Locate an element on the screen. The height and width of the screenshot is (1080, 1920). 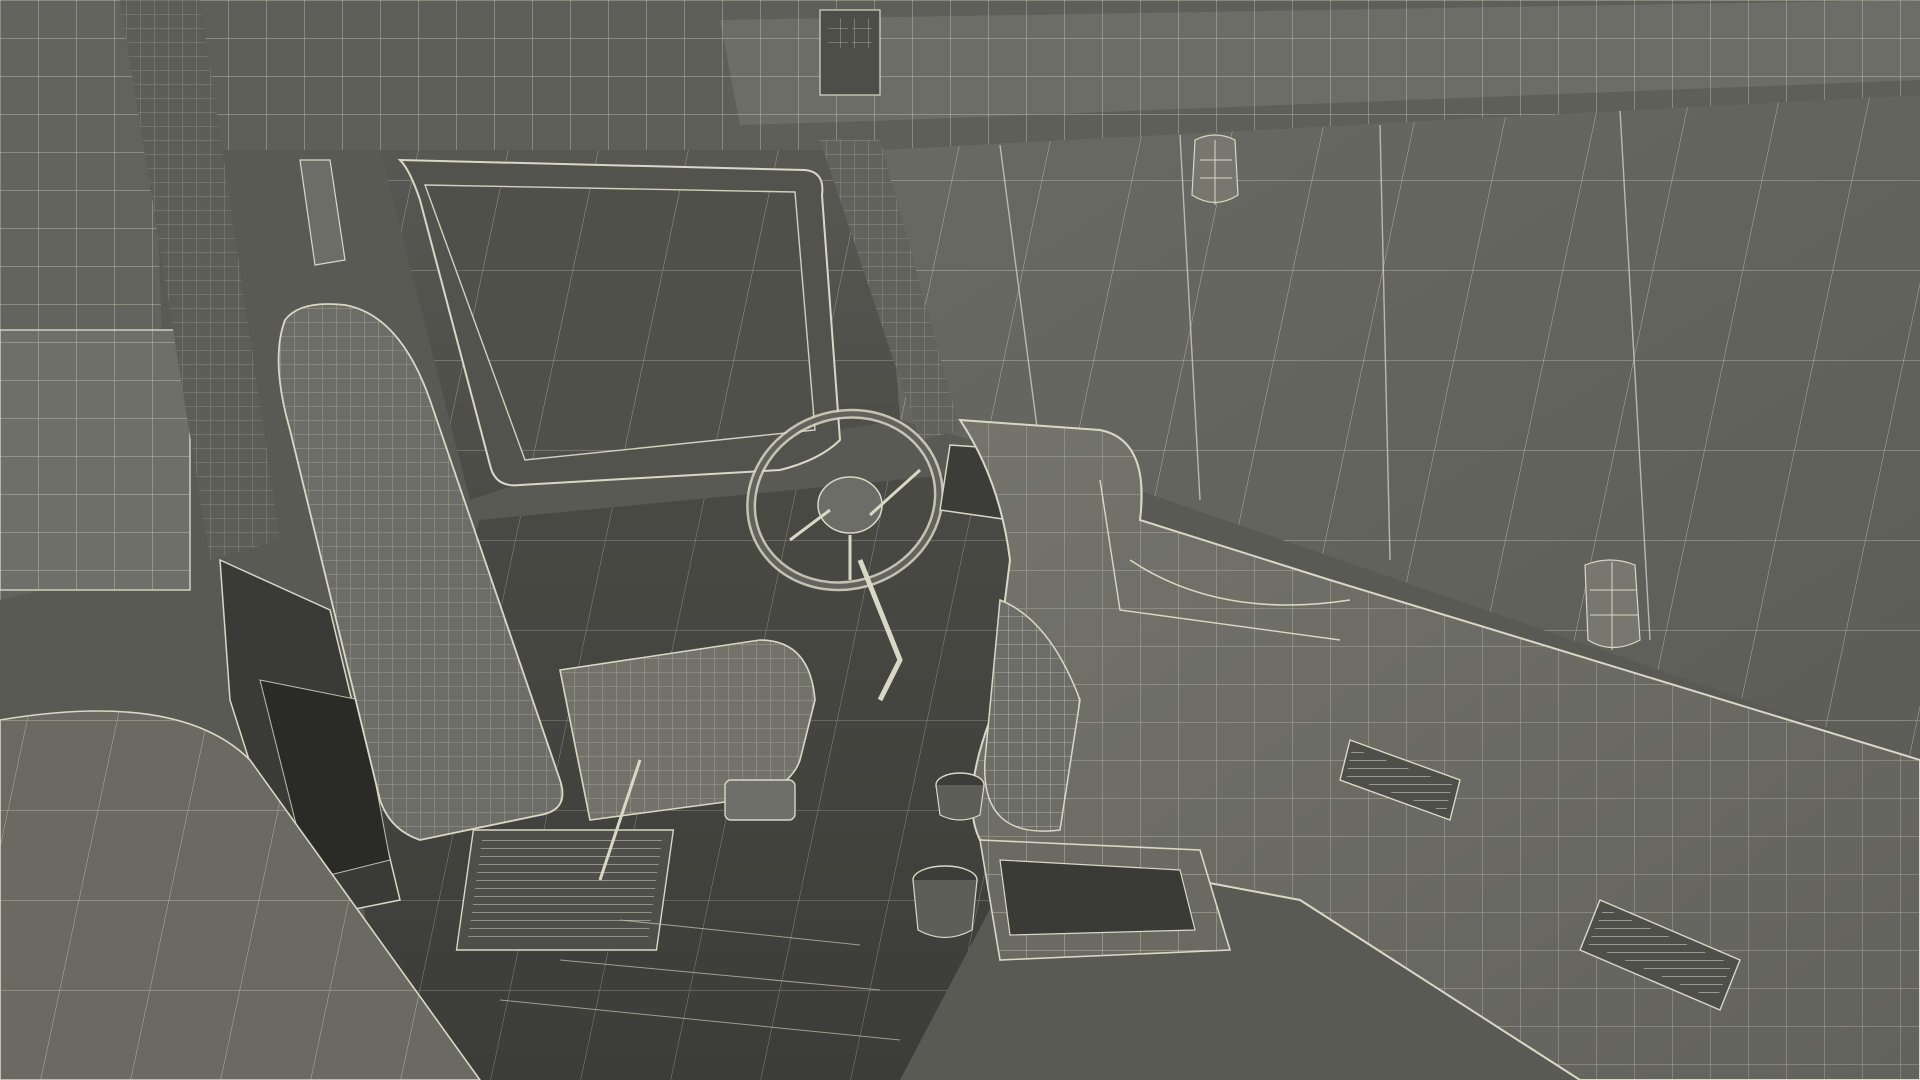
interior-lamp-lower is located at coordinates (1612, 604).